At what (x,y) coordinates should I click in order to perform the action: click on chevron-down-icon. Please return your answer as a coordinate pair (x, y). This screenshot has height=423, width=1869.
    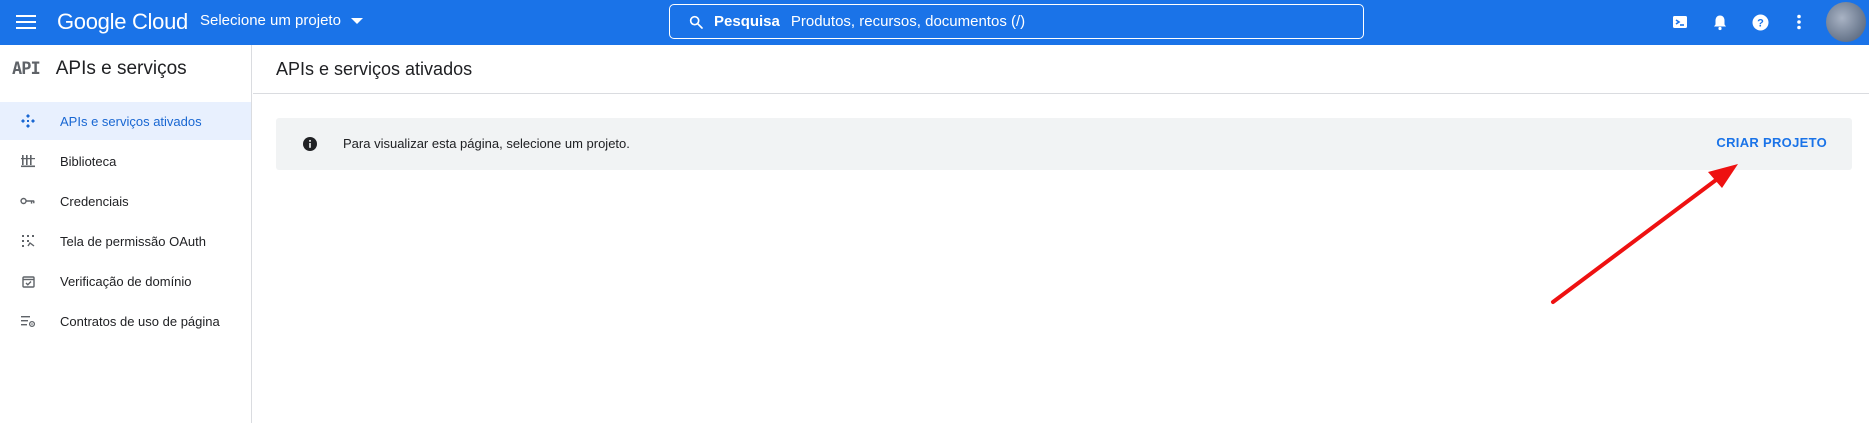
    Looking at the image, I should click on (356, 20).